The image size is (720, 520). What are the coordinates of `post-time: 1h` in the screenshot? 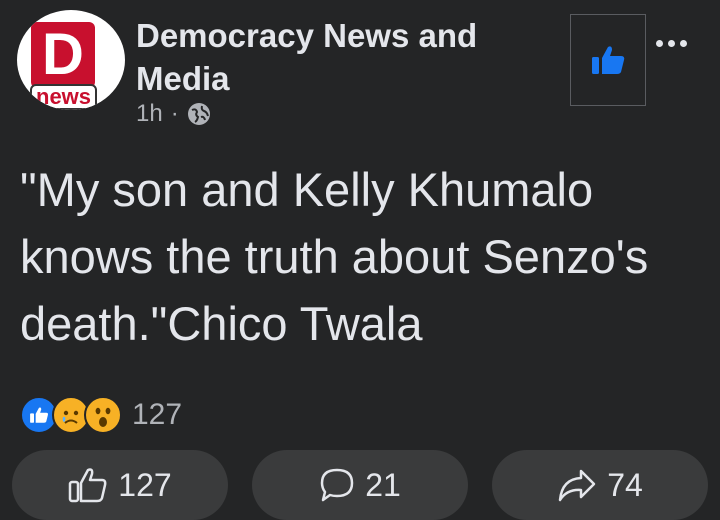 It's located at (149, 114).